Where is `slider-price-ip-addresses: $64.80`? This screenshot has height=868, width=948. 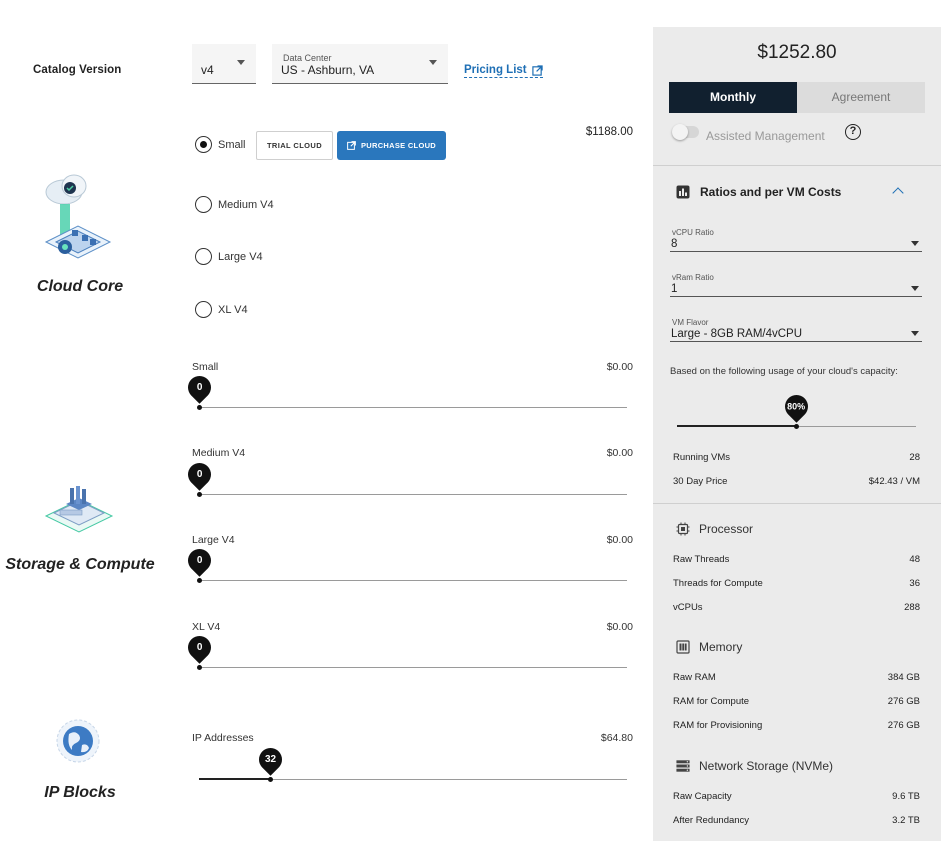
slider-price-ip-addresses: $64.80 is located at coordinates (616, 738).